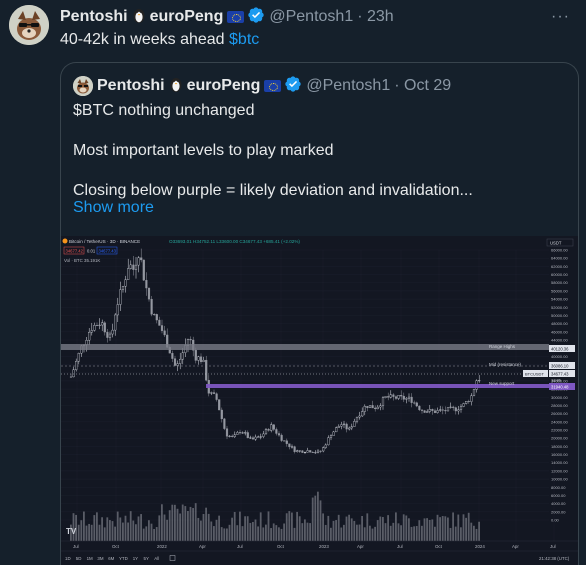 Image resolution: width=586 pixels, height=565 pixels. Describe the element at coordinates (68, 558) in the screenshot. I see `range-button: 1D` at that location.